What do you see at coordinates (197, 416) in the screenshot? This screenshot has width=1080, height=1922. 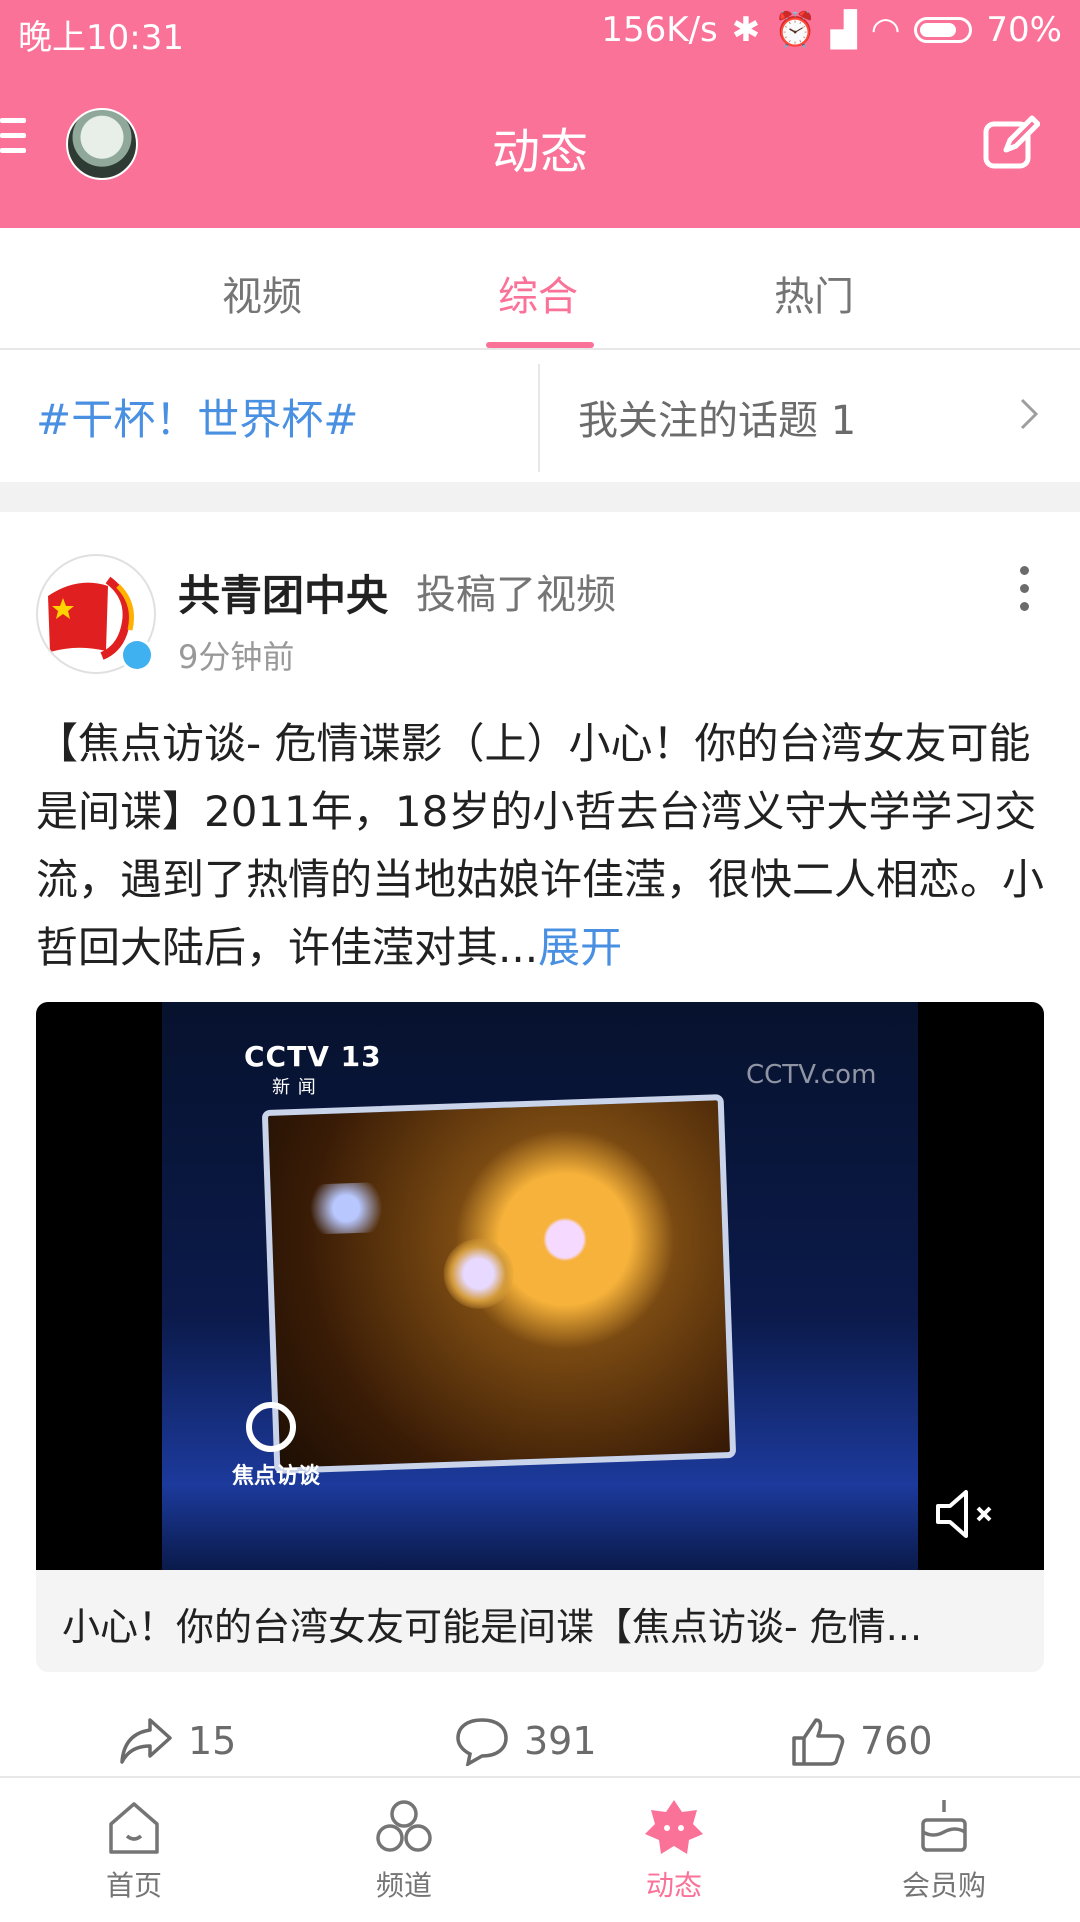 I see `topic-tag-link: #干杯！世界杯#` at bounding box center [197, 416].